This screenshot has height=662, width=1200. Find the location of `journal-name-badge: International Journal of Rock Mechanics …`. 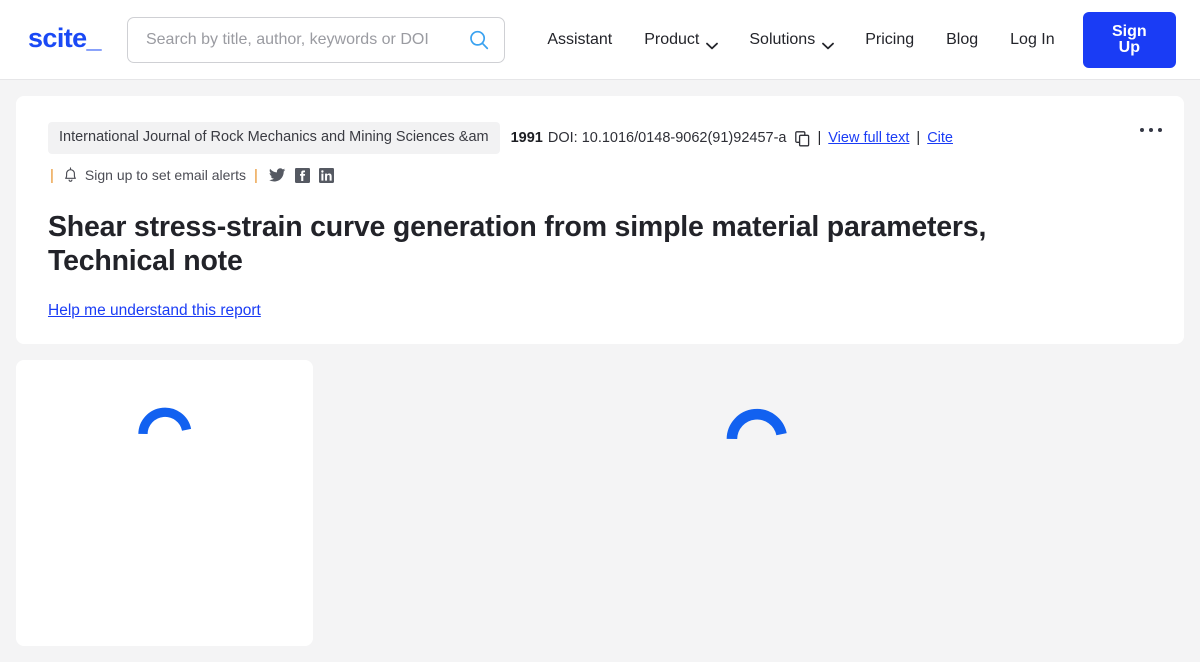

journal-name-badge: International Journal of Rock Mechanics … is located at coordinates (274, 138).